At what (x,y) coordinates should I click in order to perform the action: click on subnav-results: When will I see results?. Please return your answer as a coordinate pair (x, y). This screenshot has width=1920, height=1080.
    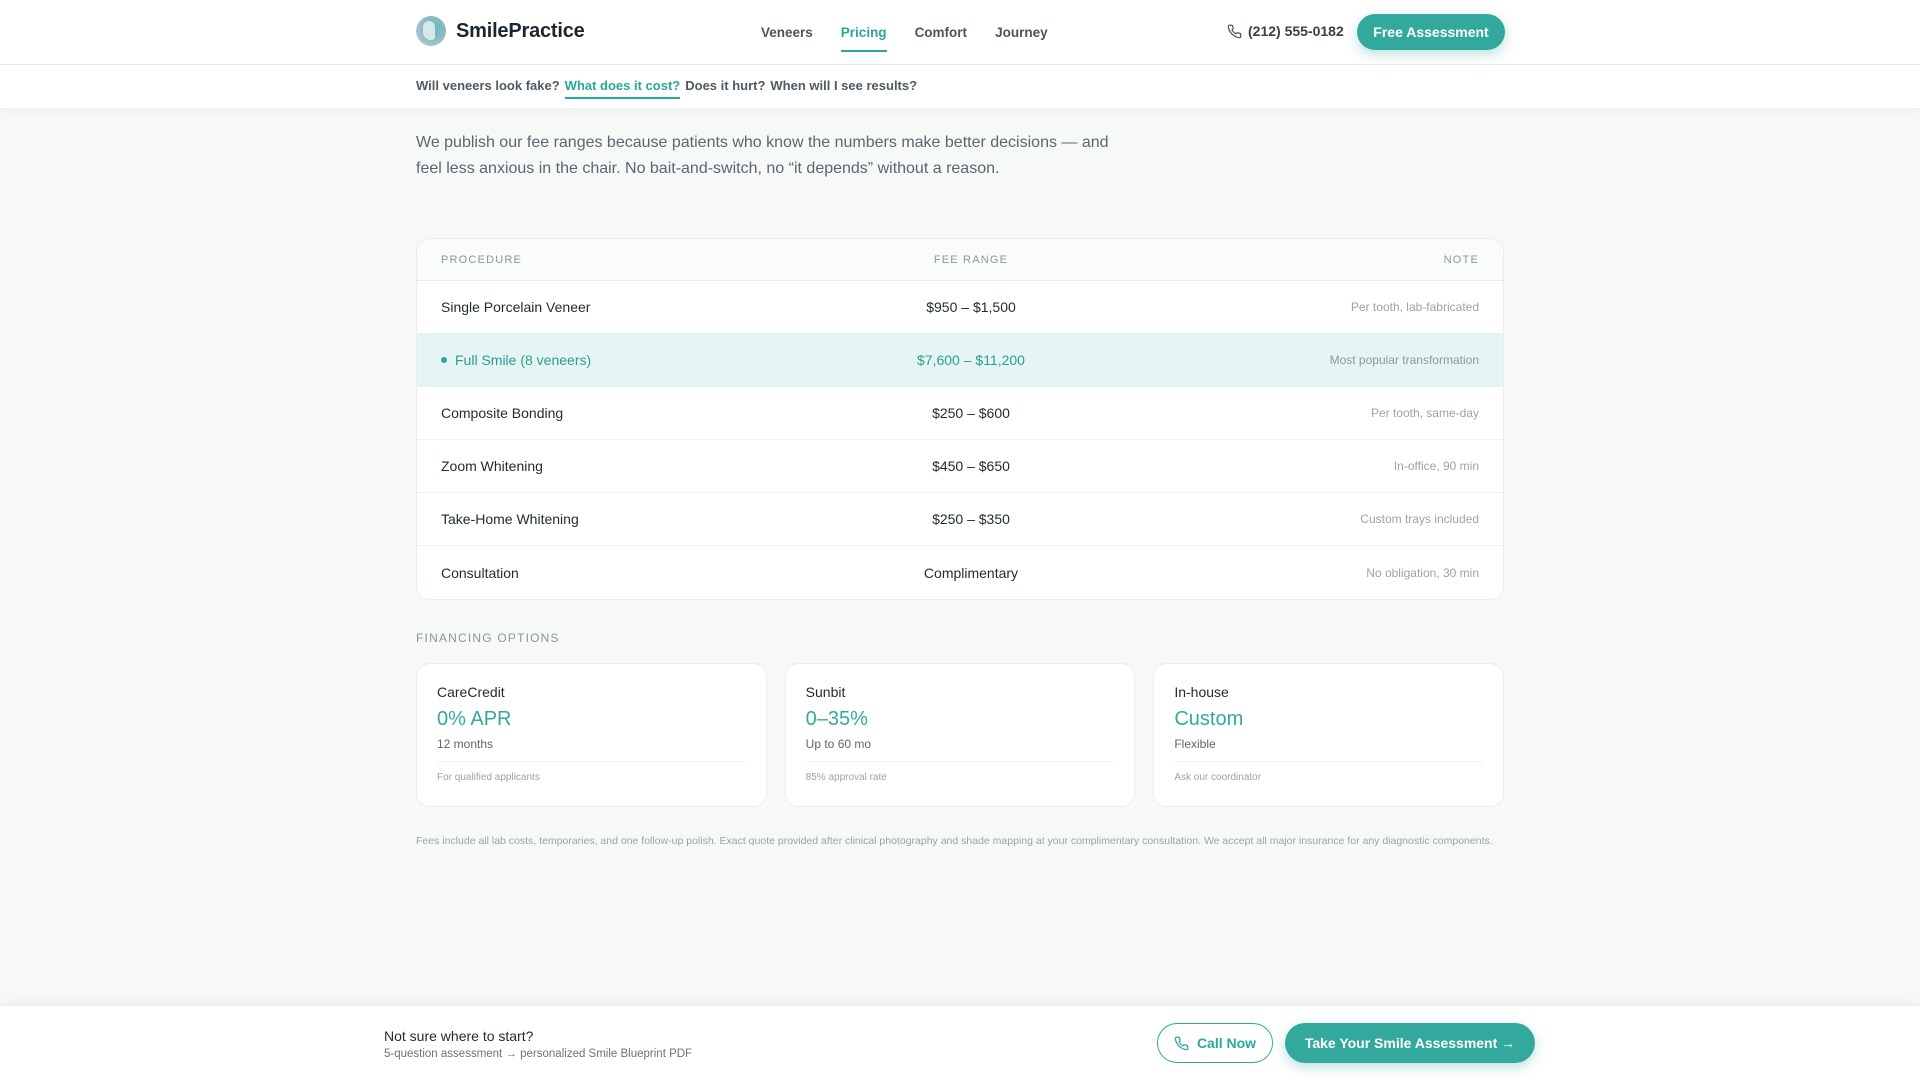
    Looking at the image, I should click on (843, 85).